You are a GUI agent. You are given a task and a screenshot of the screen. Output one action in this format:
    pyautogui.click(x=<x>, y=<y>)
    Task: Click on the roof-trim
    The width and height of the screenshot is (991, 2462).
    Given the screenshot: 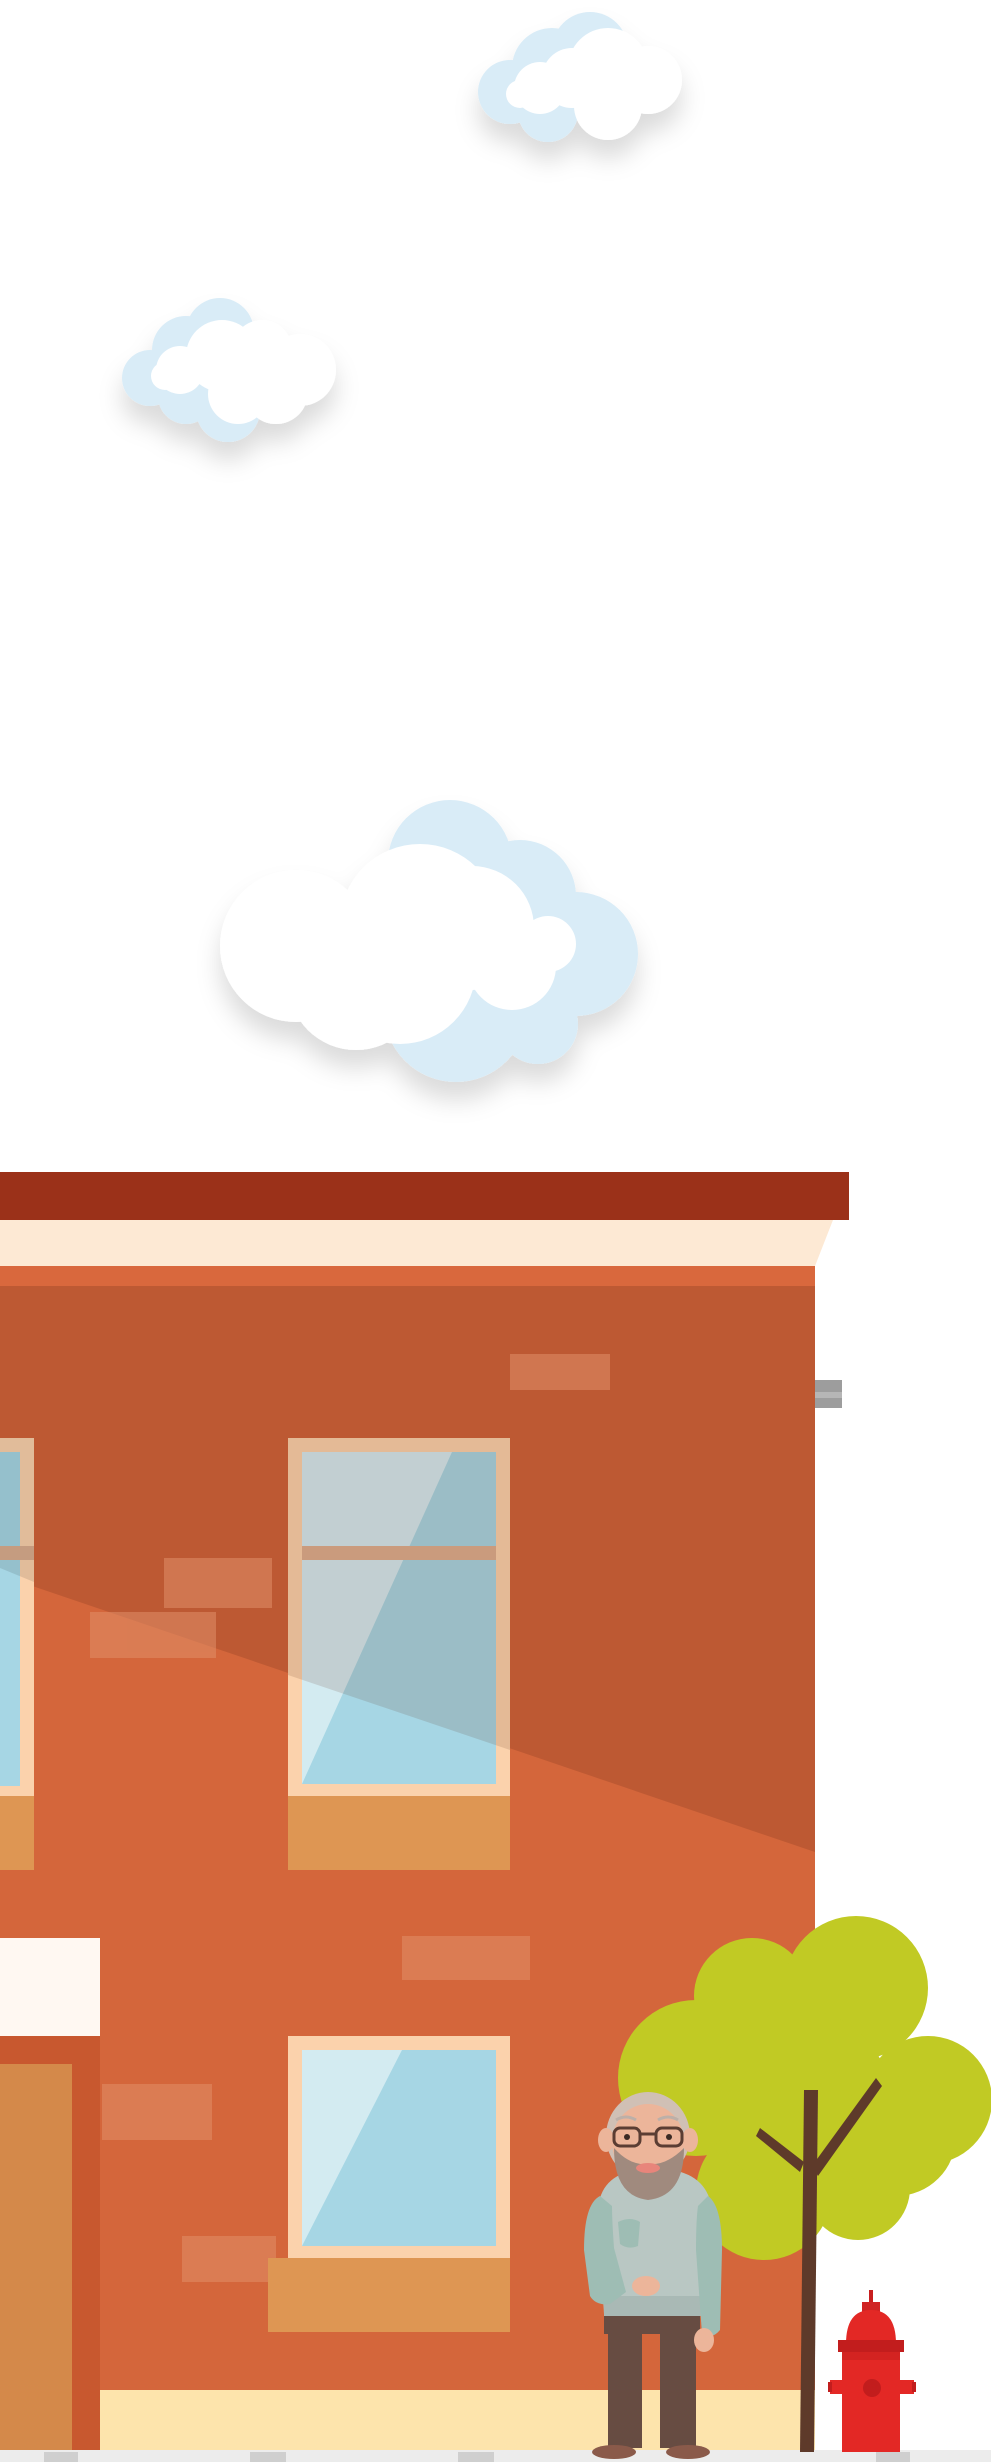 What is the action you would take?
    pyautogui.click(x=424, y=1196)
    